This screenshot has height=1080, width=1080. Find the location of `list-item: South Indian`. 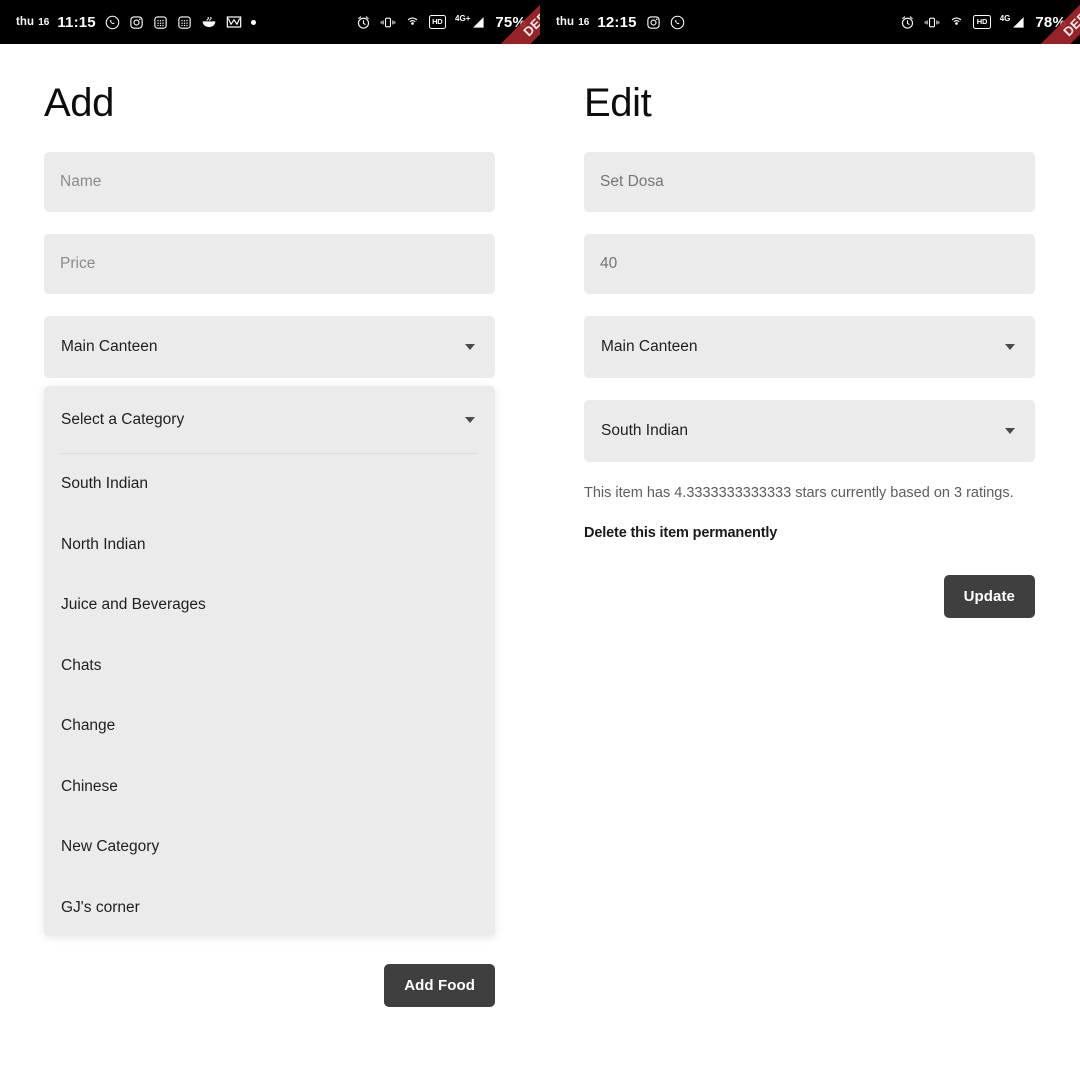

list-item: South Indian is located at coordinates (269, 484).